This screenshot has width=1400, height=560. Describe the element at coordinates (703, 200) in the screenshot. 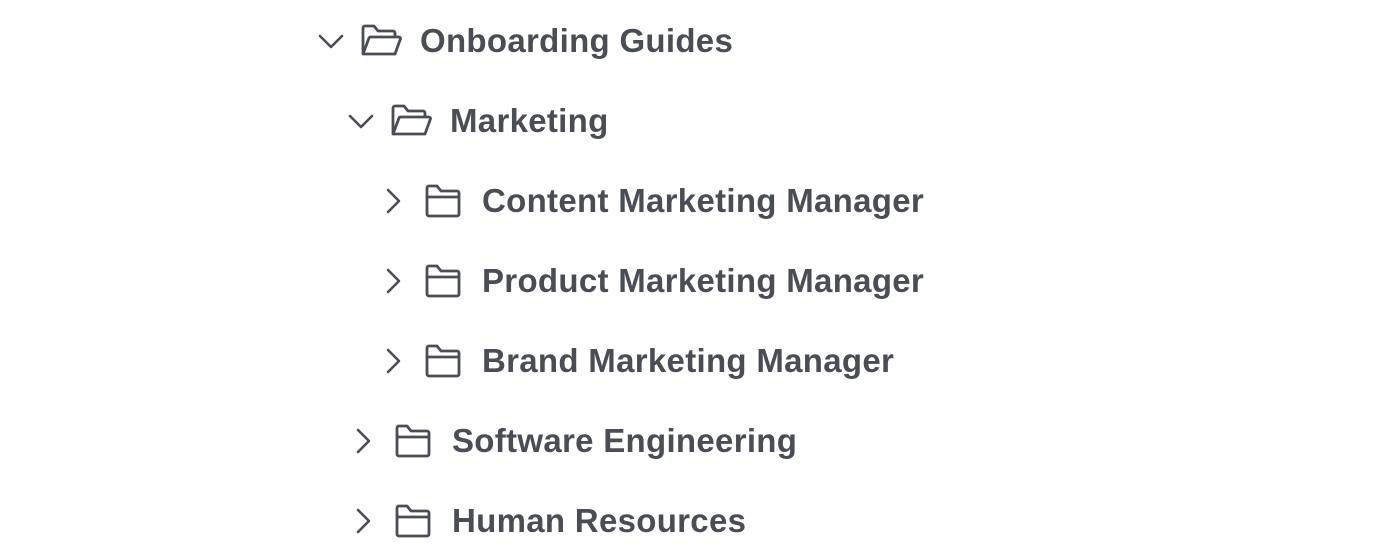

I see `tree-item-label: Content Marketing Manager` at that location.